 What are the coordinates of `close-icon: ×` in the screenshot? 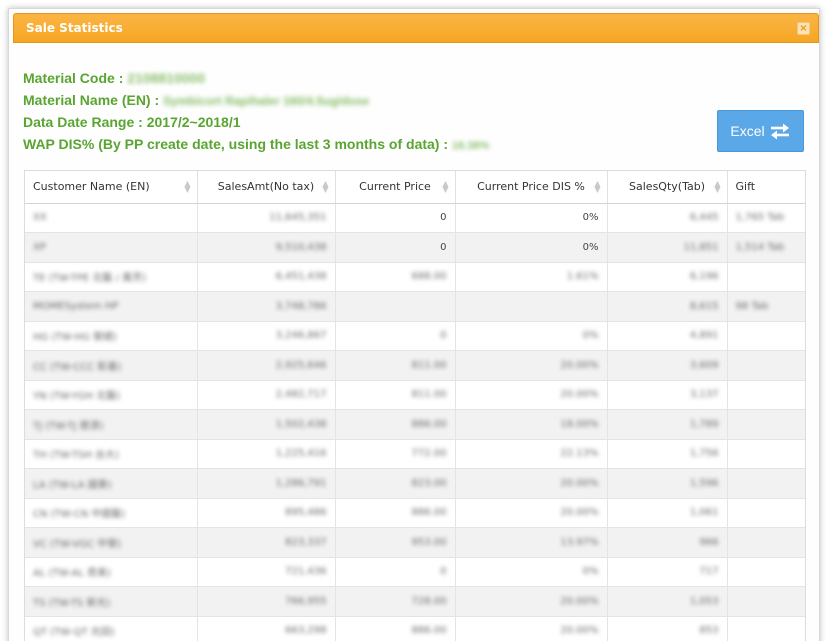 It's located at (803, 28).